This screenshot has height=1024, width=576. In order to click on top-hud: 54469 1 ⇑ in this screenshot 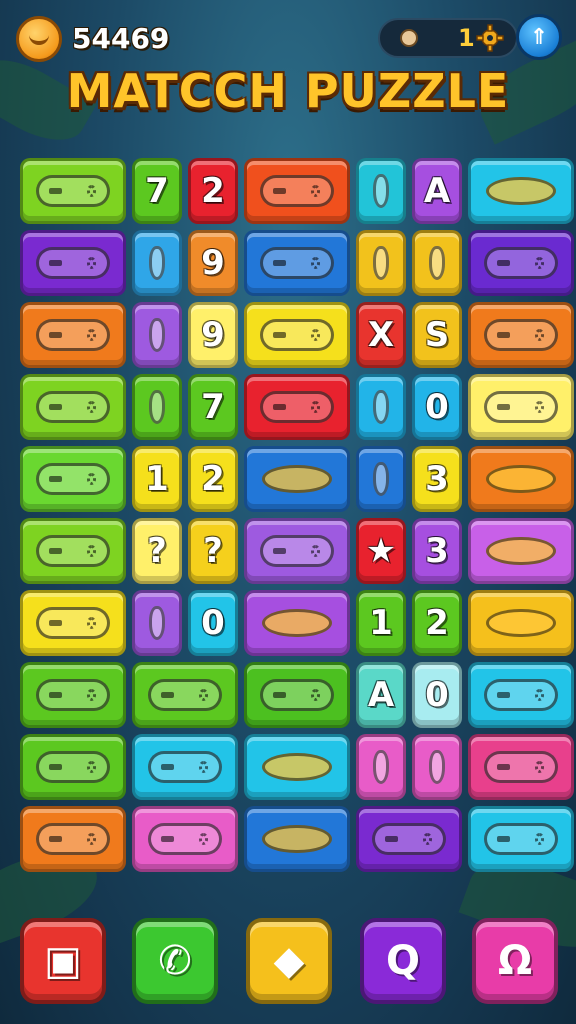, I will do `click(288, 39)`.